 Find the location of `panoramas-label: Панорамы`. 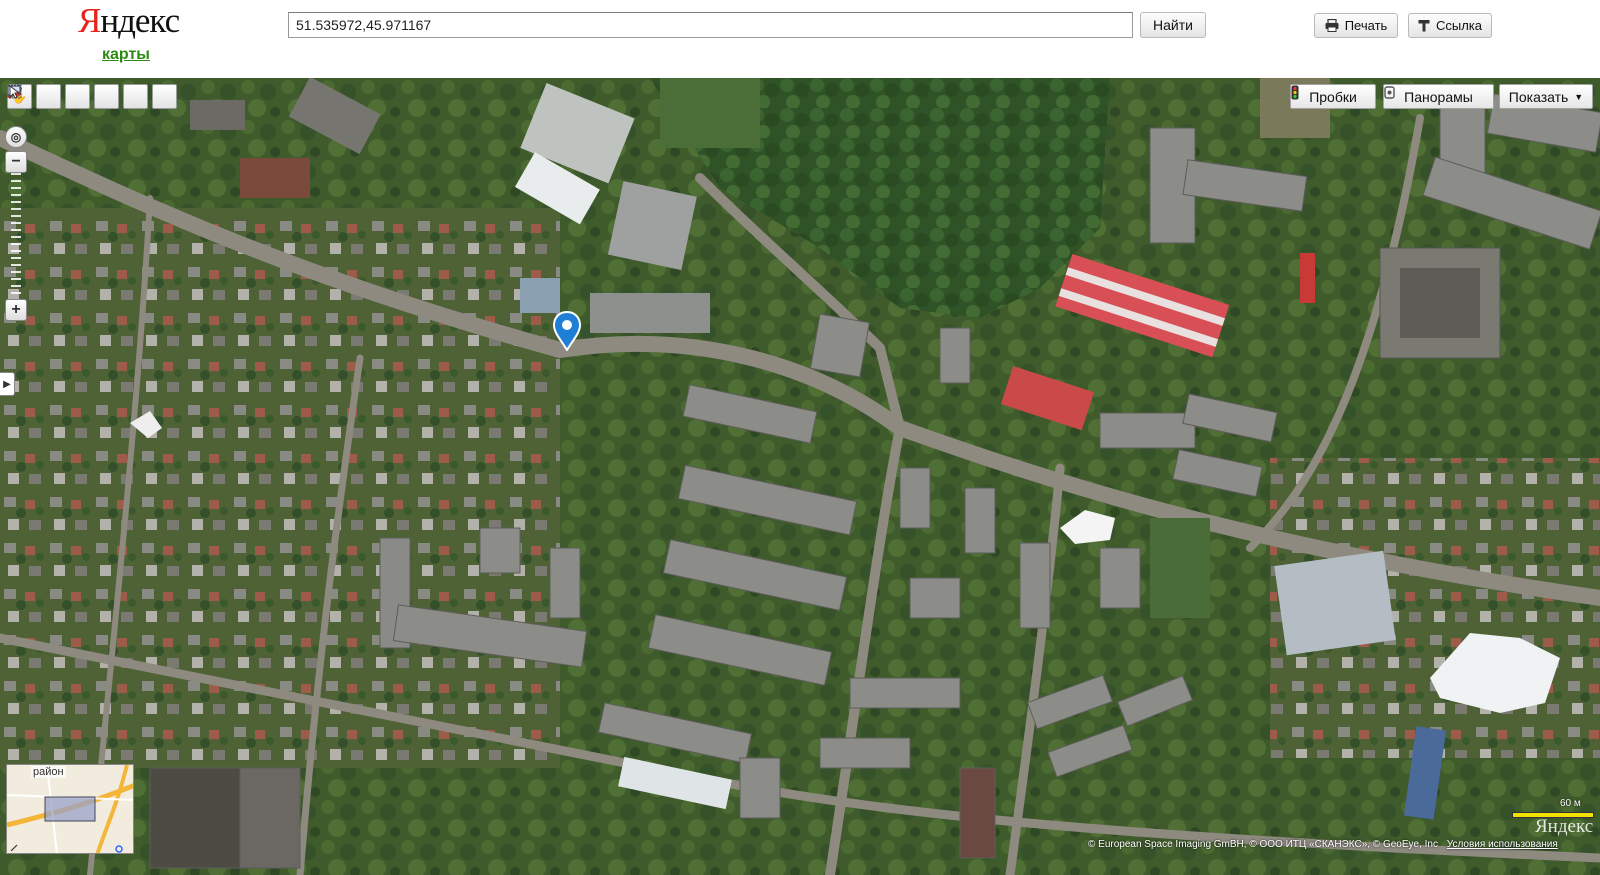

panoramas-label: Панорамы is located at coordinates (1438, 96).